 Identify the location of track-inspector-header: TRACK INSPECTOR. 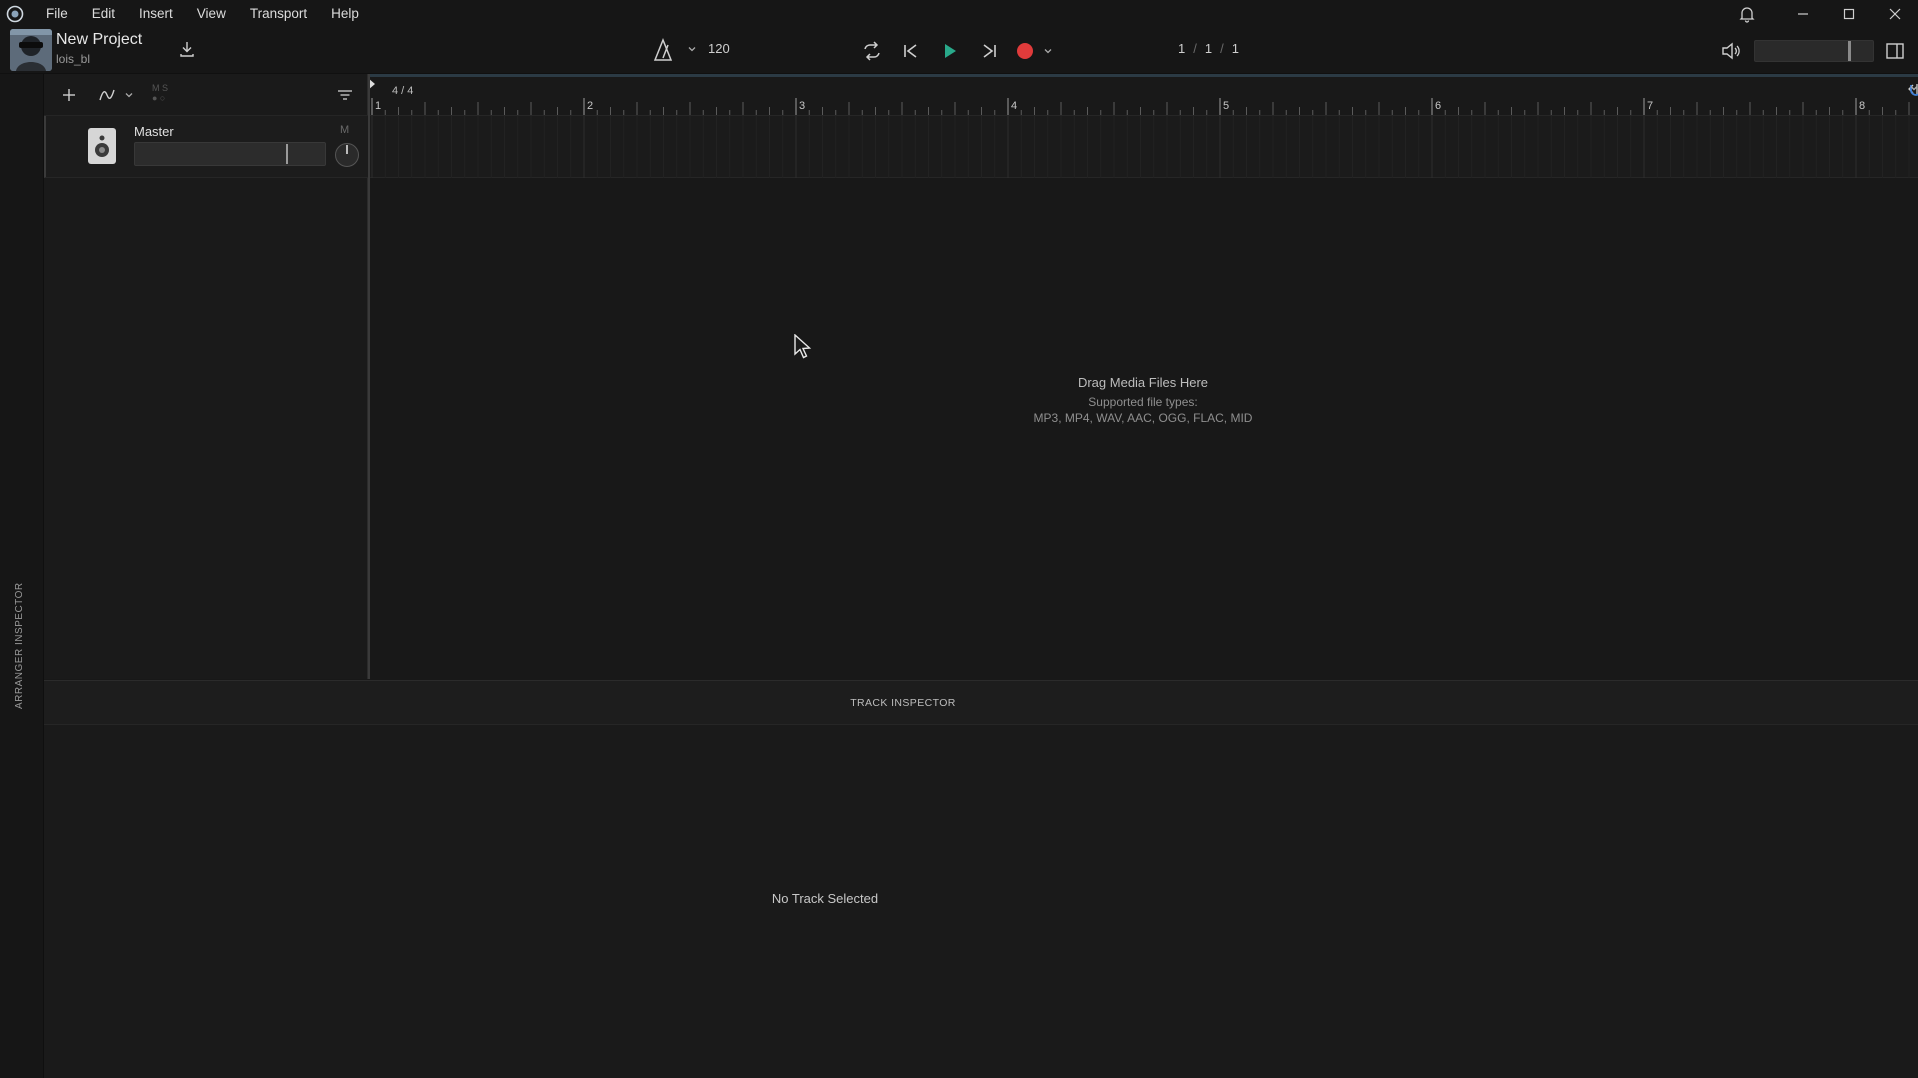
(981, 703).